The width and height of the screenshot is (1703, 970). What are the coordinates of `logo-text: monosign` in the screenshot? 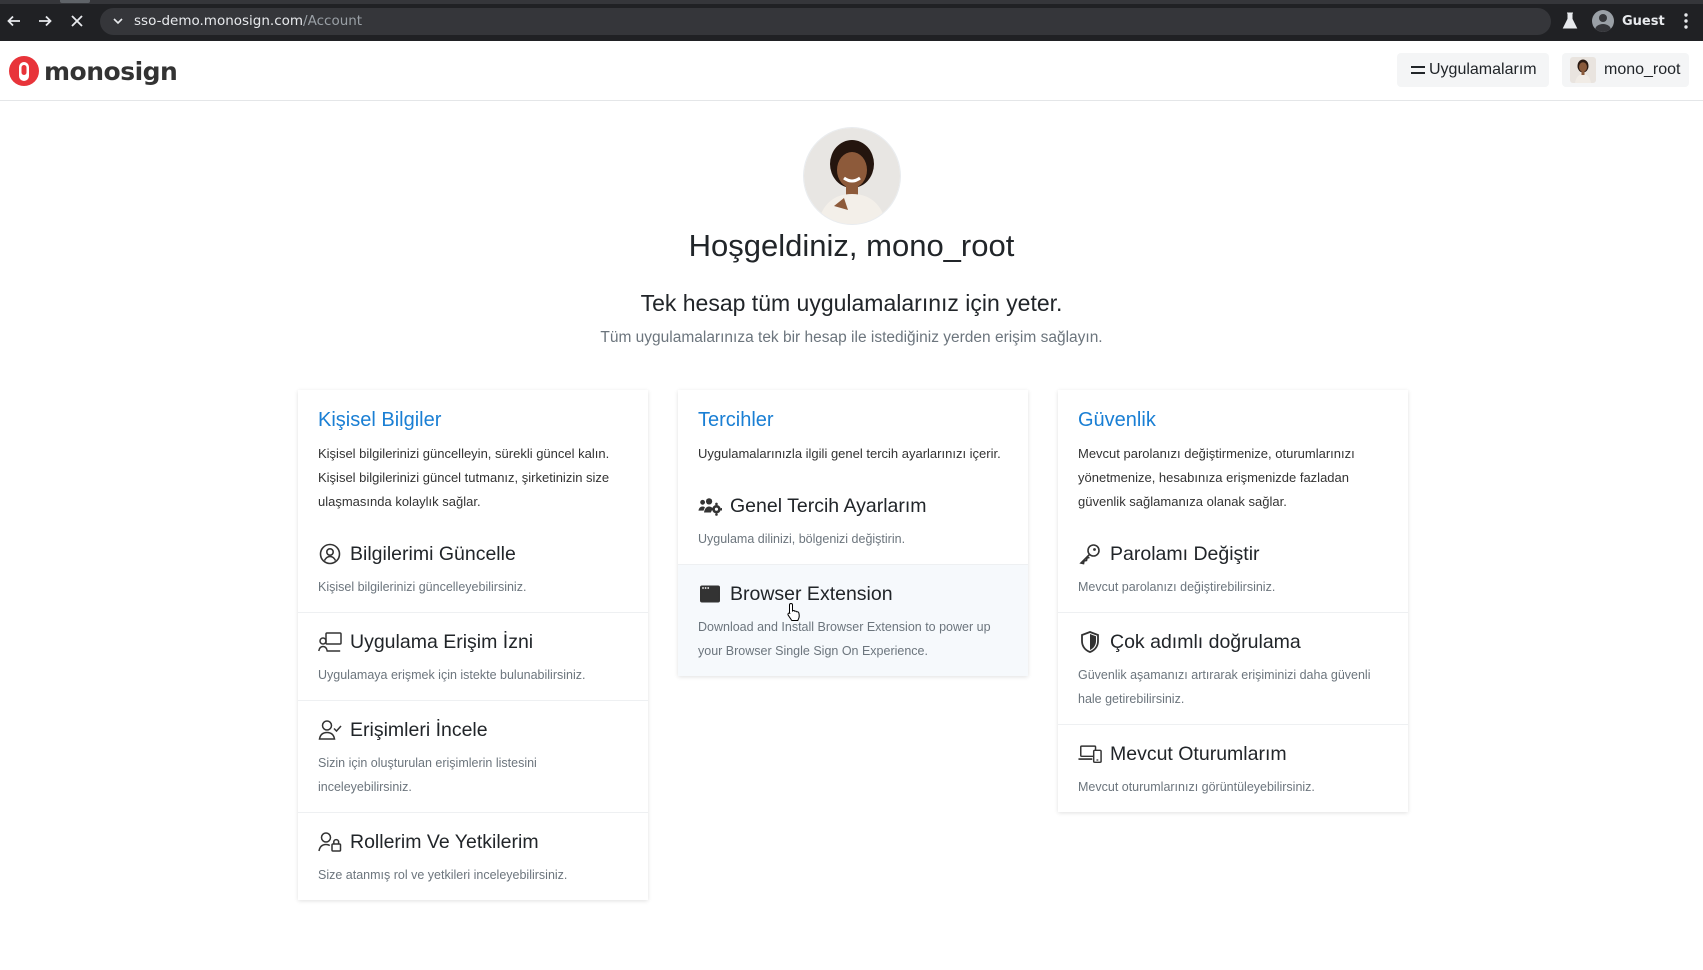 It's located at (111, 71).